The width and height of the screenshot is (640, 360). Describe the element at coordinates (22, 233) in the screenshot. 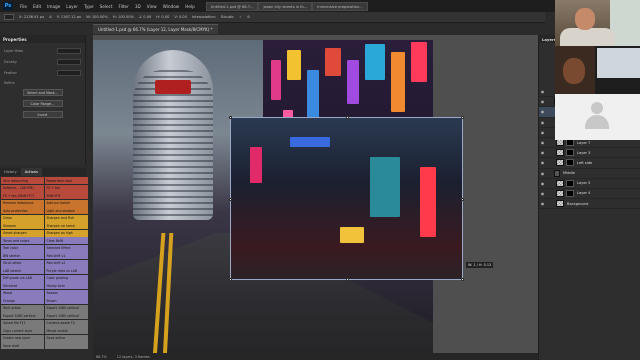

I see `action-button: Smart sharpen` at that location.